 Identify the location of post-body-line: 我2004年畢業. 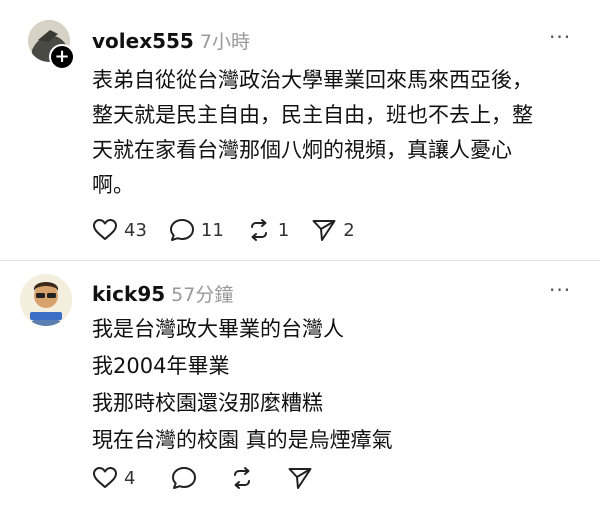
(161, 366).